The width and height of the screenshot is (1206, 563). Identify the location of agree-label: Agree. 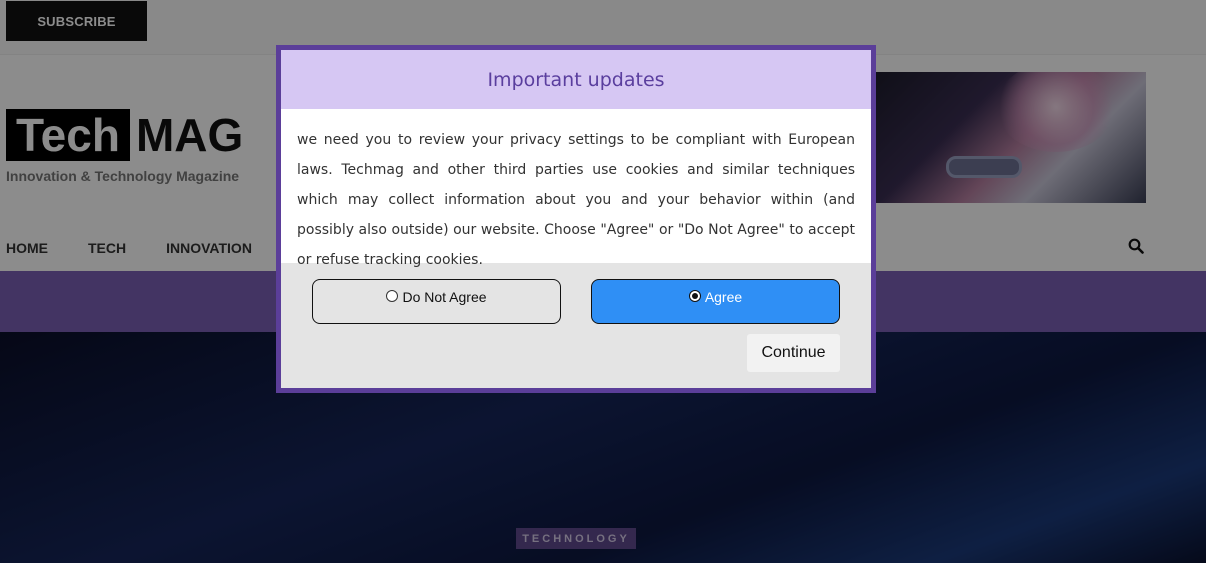
(723, 297).